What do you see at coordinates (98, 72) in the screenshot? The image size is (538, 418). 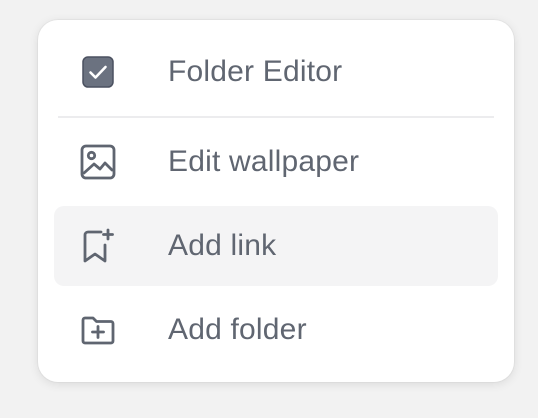 I see `checkbox-checked-icon` at bounding box center [98, 72].